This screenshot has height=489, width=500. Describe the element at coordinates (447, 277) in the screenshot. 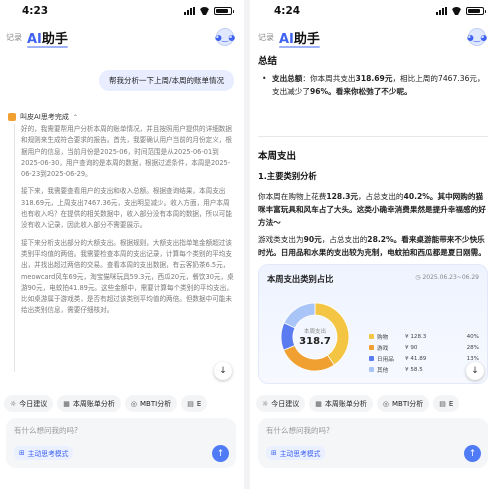

I see `chart-date: ◷ 2025.06.23~06.29` at that location.